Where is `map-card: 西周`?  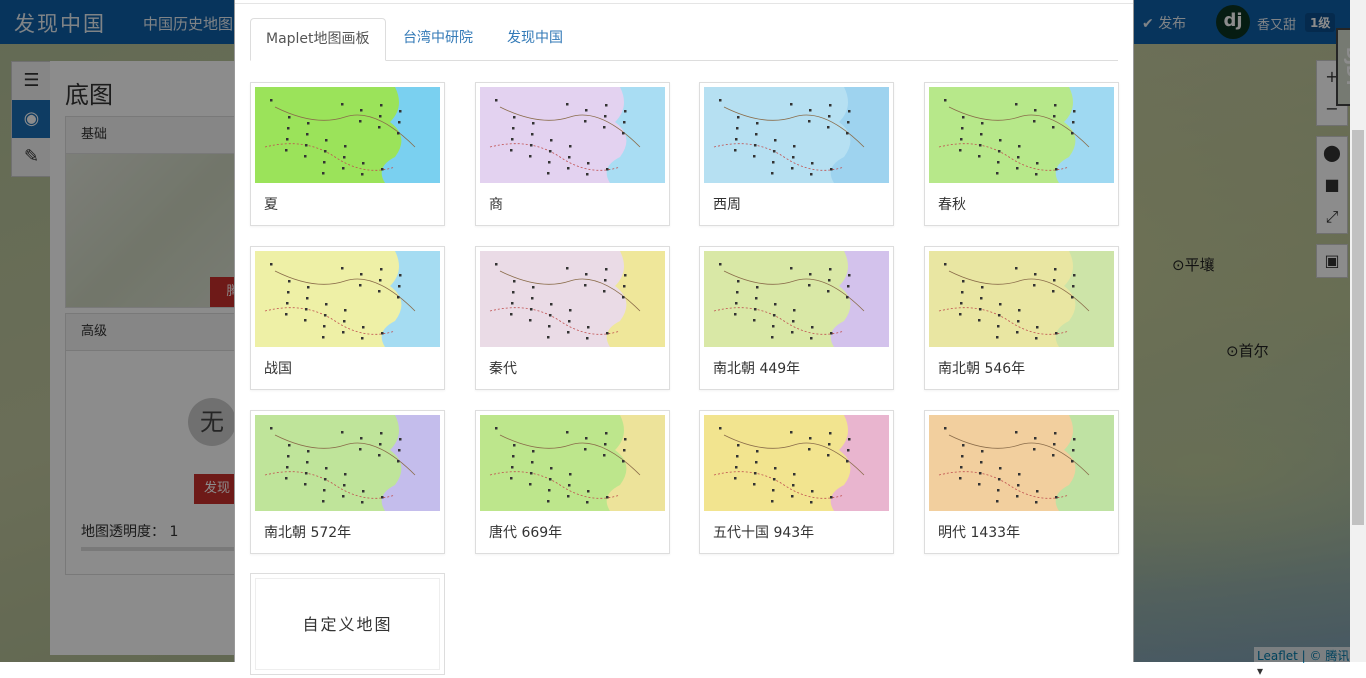 map-card: 西周 is located at coordinates (796, 154).